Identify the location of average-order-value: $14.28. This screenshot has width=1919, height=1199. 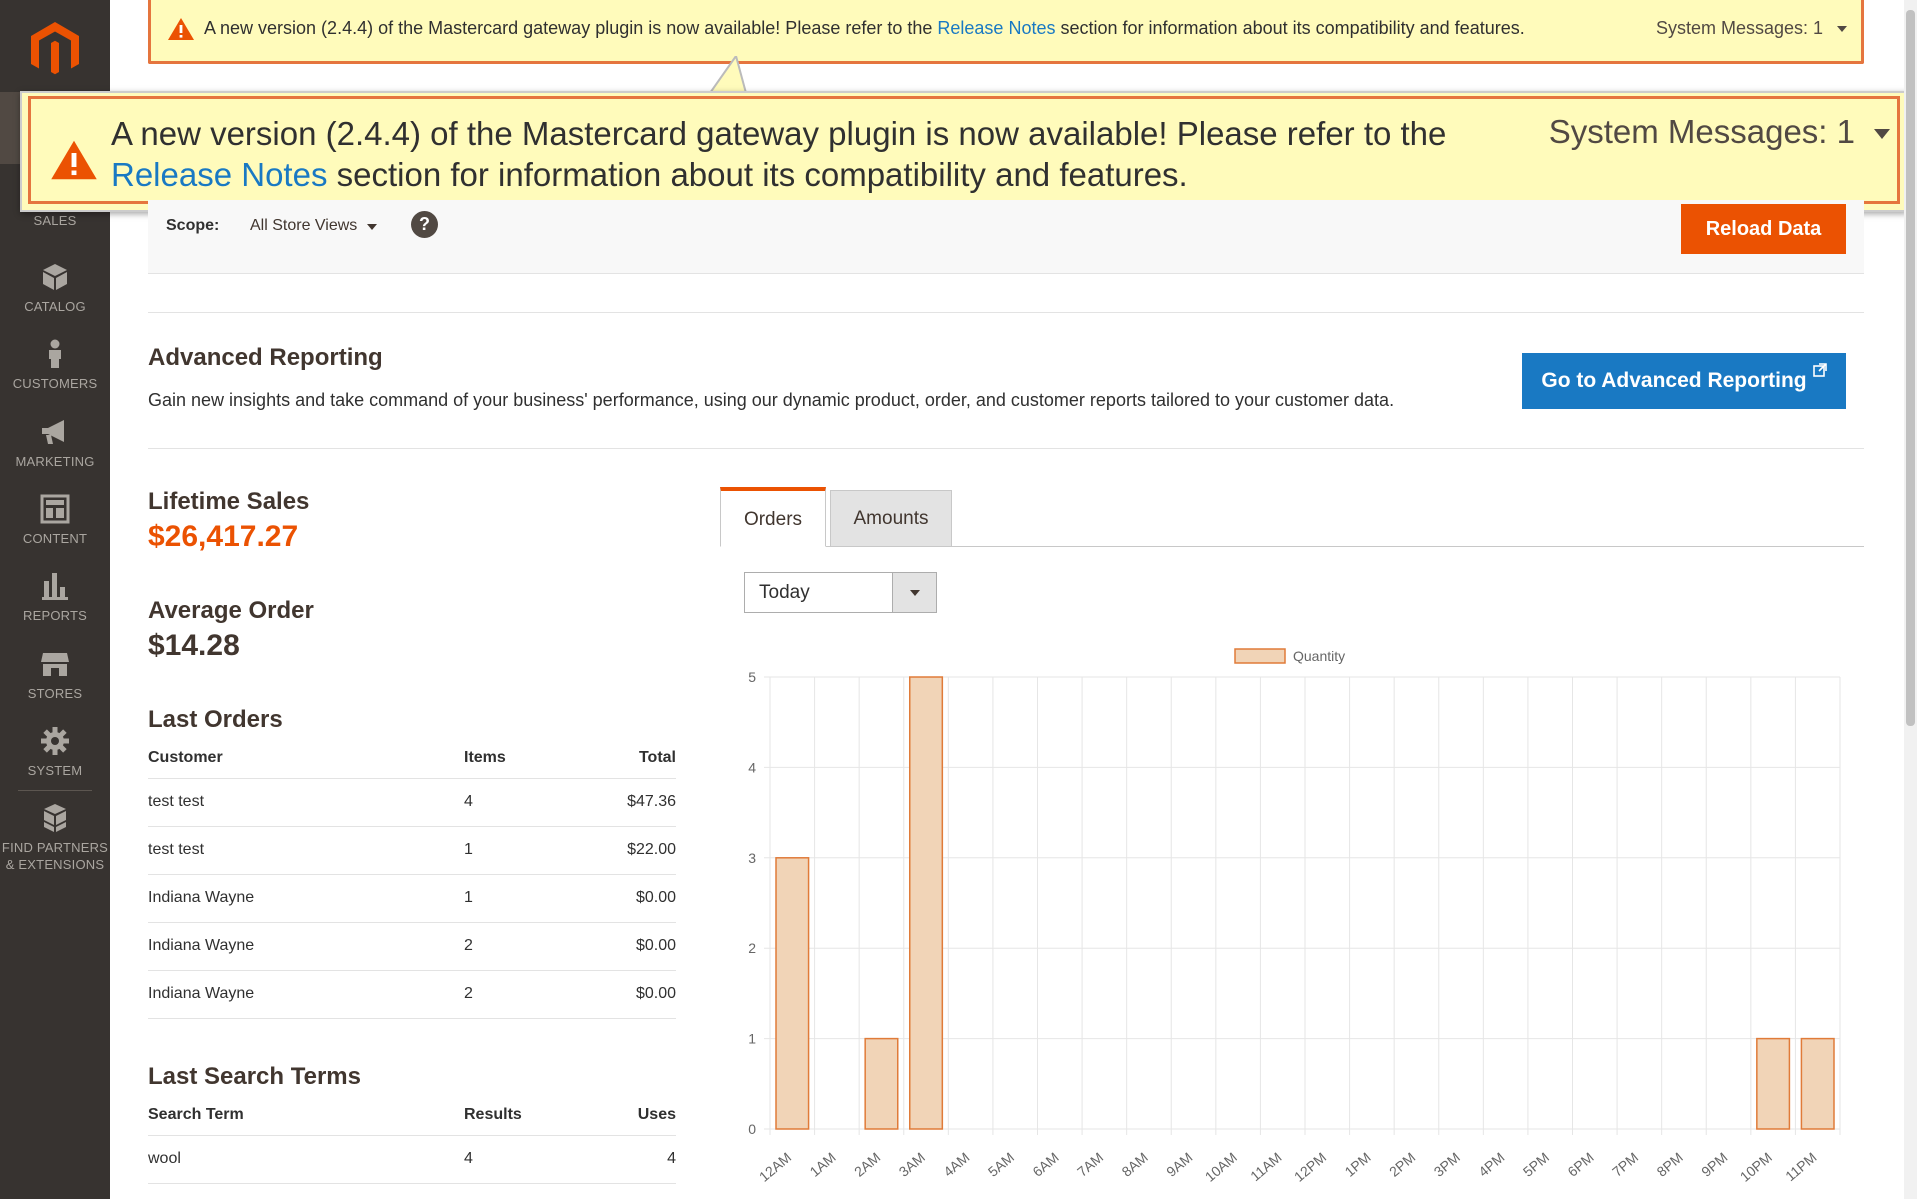
(194, 645).